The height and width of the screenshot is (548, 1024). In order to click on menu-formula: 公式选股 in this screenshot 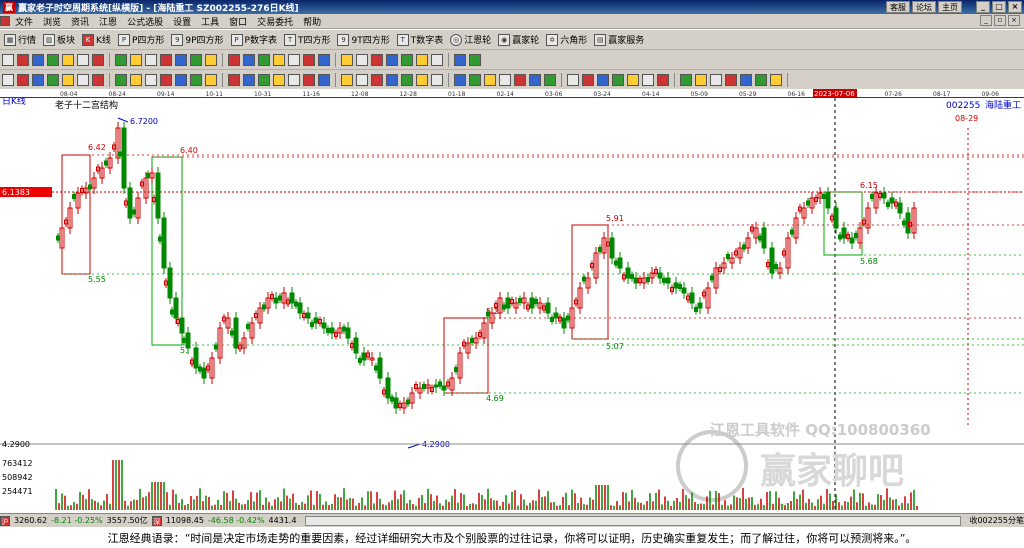, I will do `click(145, 21)`.